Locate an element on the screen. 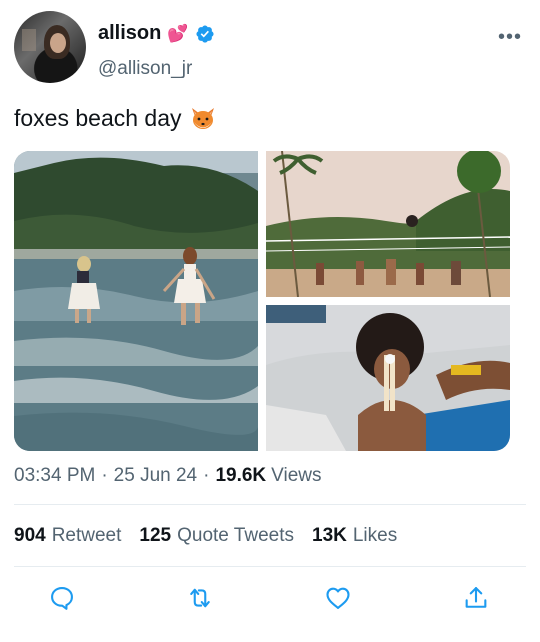 Image resolution: width=540 pixels, height=642 pixels. views-count: 19.6K is located at coordinates (241, 475).